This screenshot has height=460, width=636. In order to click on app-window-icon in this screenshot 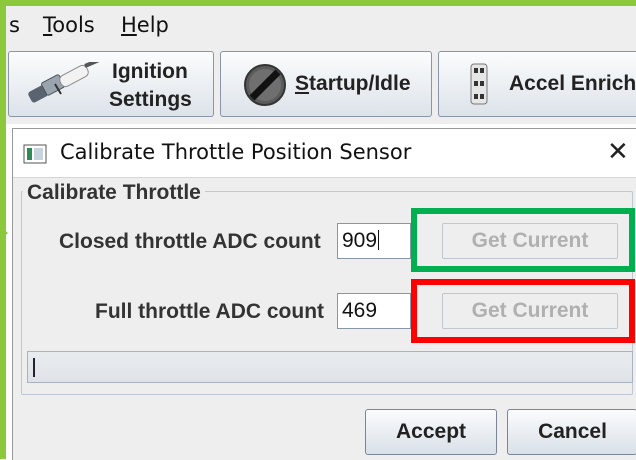, I will do `click(35, 154)`.